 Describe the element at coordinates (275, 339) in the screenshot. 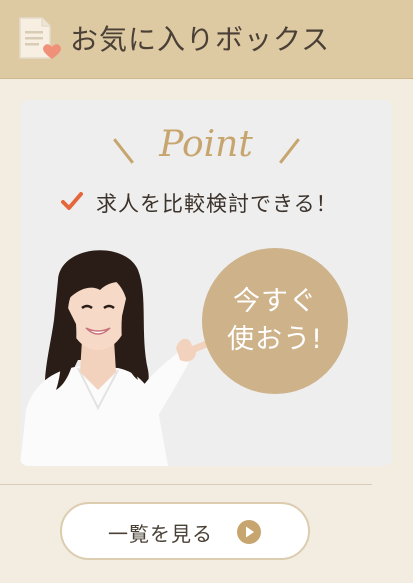

I see `cta-line-2: 使おう!` at that location.